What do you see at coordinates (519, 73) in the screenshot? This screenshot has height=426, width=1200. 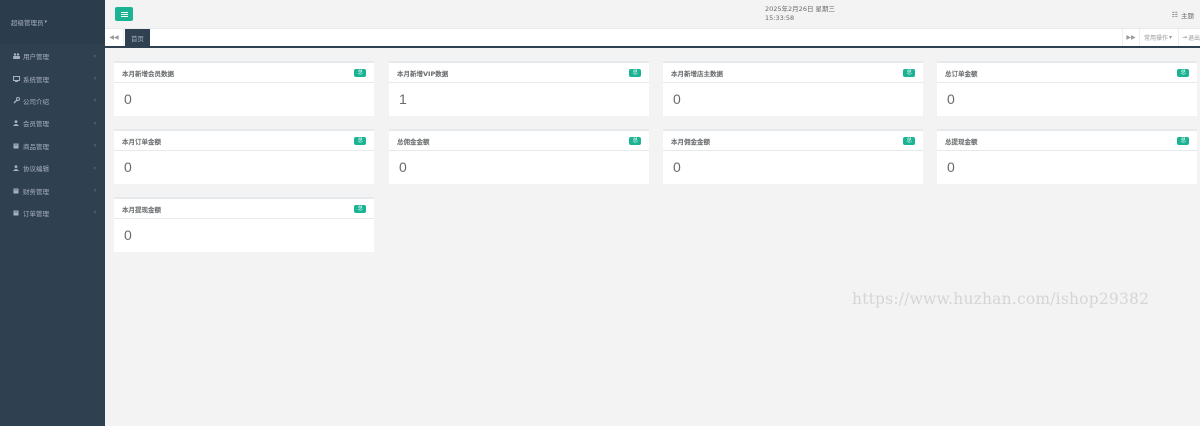 I see `card-header: 本月新增VIP数据 总` at bounding box center [519, 73].